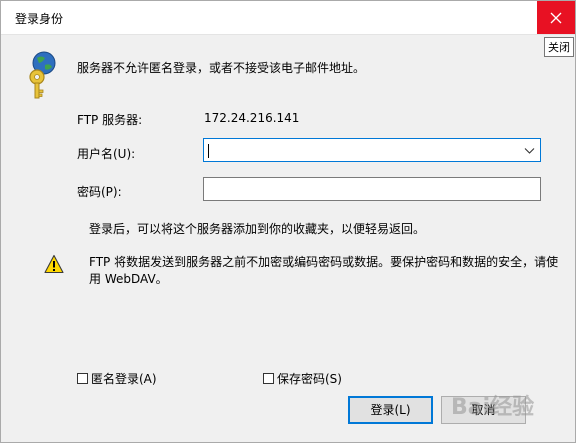 Image resolution: width=576 pixels, height=443 pixels. I want to click on anonymous-login-checkbox: 匿名登录(A), so click(117, 378).